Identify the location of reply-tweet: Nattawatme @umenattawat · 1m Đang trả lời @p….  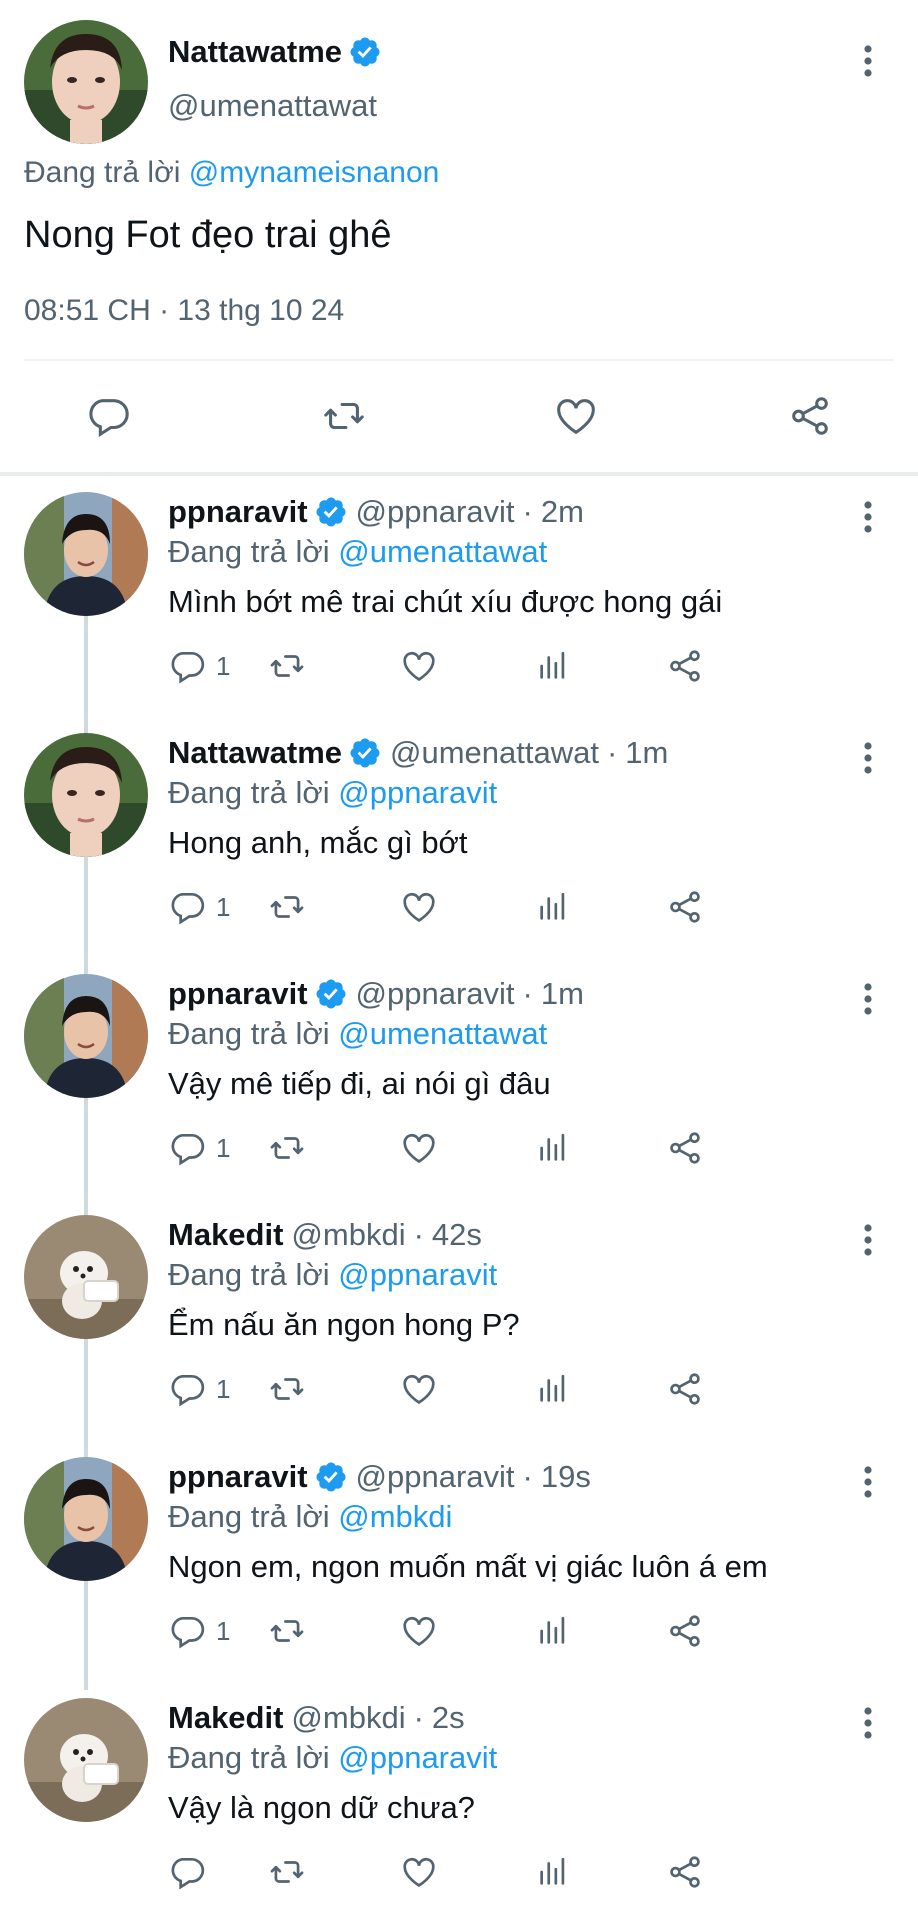
(459, 853).